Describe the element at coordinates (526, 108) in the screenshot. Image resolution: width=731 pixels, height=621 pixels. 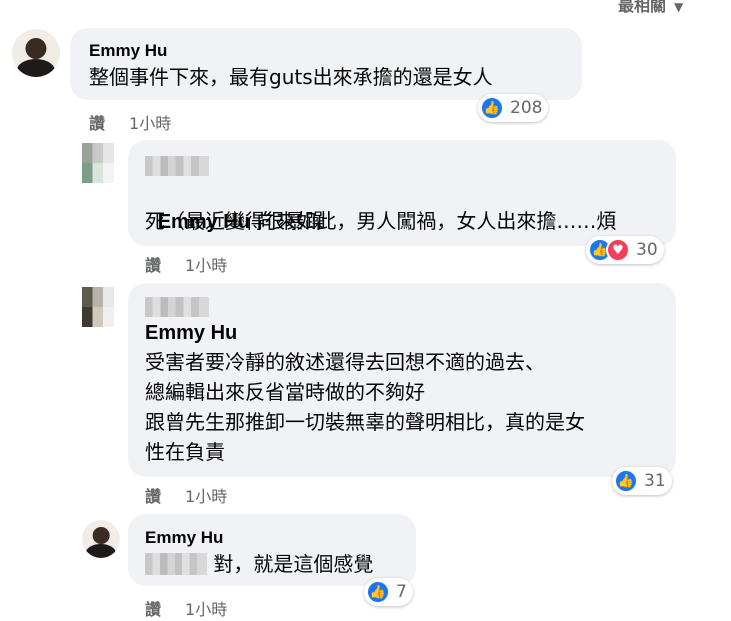
I see `reaction-count: 208` at that location.